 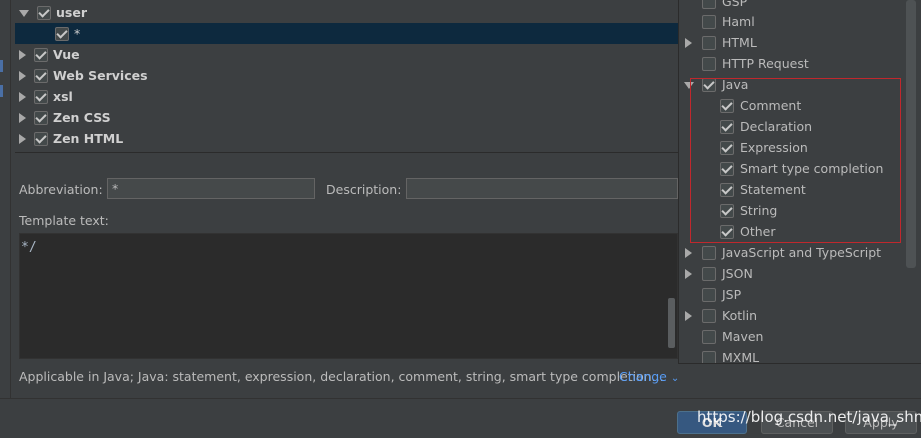 I want to click on context-item-label: MXML, so click(x=741, y=357).